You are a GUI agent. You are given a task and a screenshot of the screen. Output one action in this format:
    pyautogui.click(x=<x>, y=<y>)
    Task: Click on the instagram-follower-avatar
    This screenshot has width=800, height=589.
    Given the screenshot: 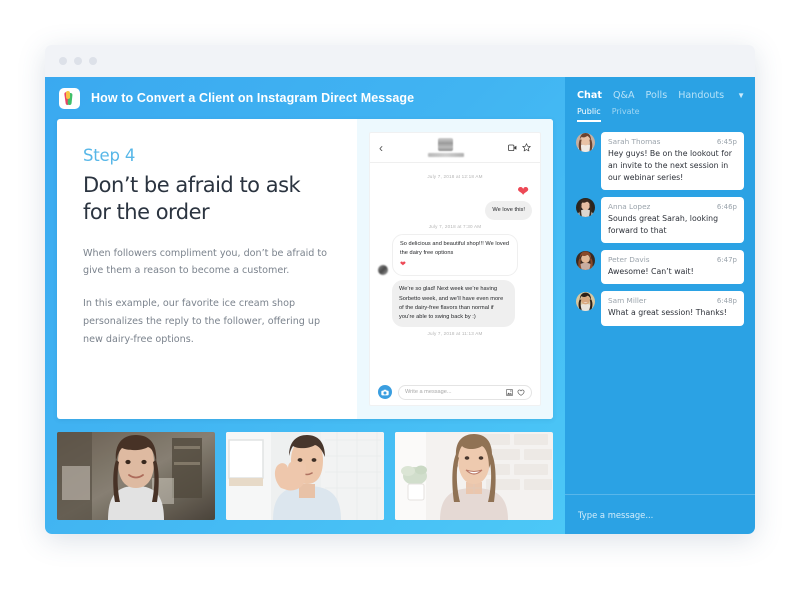 What is the action you would take?
    pyautogui.click(x=383, y=270)
    